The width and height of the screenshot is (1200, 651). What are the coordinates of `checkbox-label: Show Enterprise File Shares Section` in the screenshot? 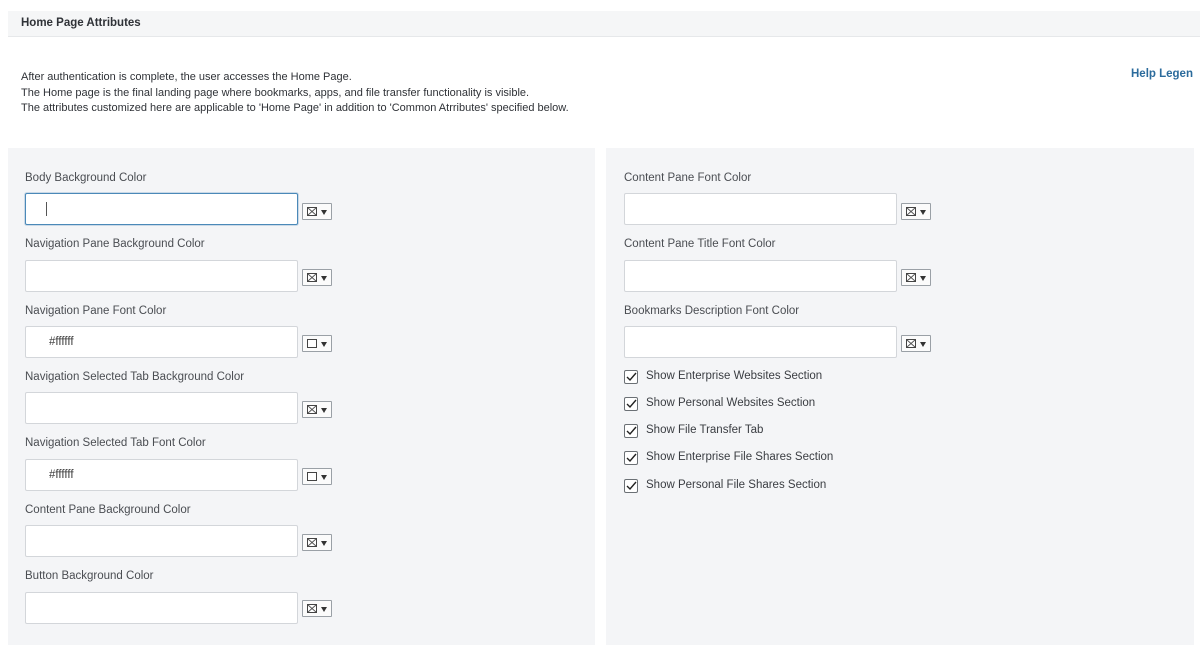 It's located at (740, 457).